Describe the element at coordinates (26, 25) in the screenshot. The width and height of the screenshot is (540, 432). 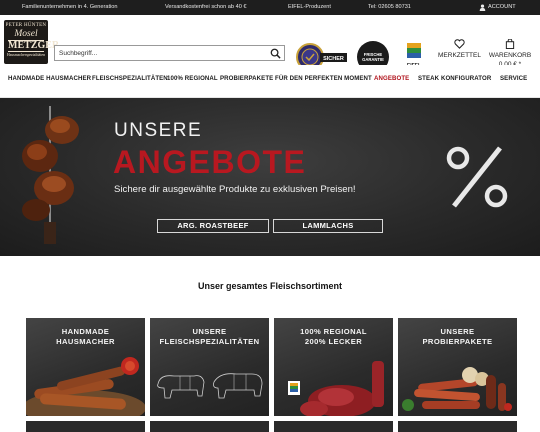
I see `logo-line-1: PETER HÜNTEN` at that location.